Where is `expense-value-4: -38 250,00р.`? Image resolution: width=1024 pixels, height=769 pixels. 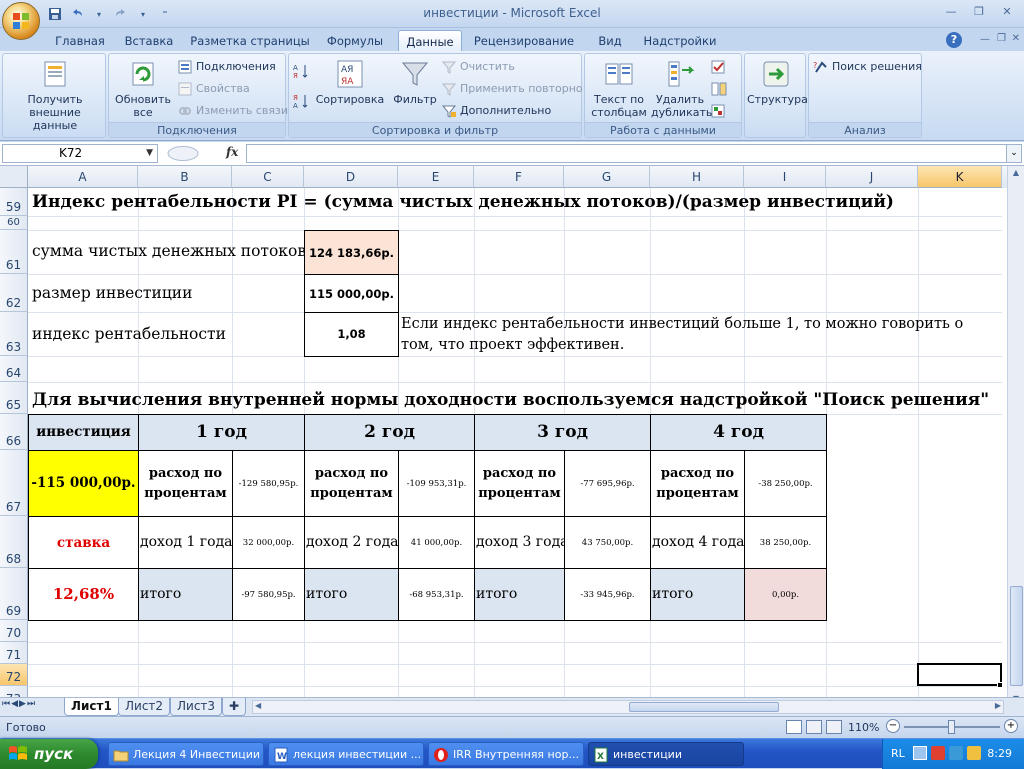
expense-value-4: -38 250,00р. is located at coordinates (785, 483).